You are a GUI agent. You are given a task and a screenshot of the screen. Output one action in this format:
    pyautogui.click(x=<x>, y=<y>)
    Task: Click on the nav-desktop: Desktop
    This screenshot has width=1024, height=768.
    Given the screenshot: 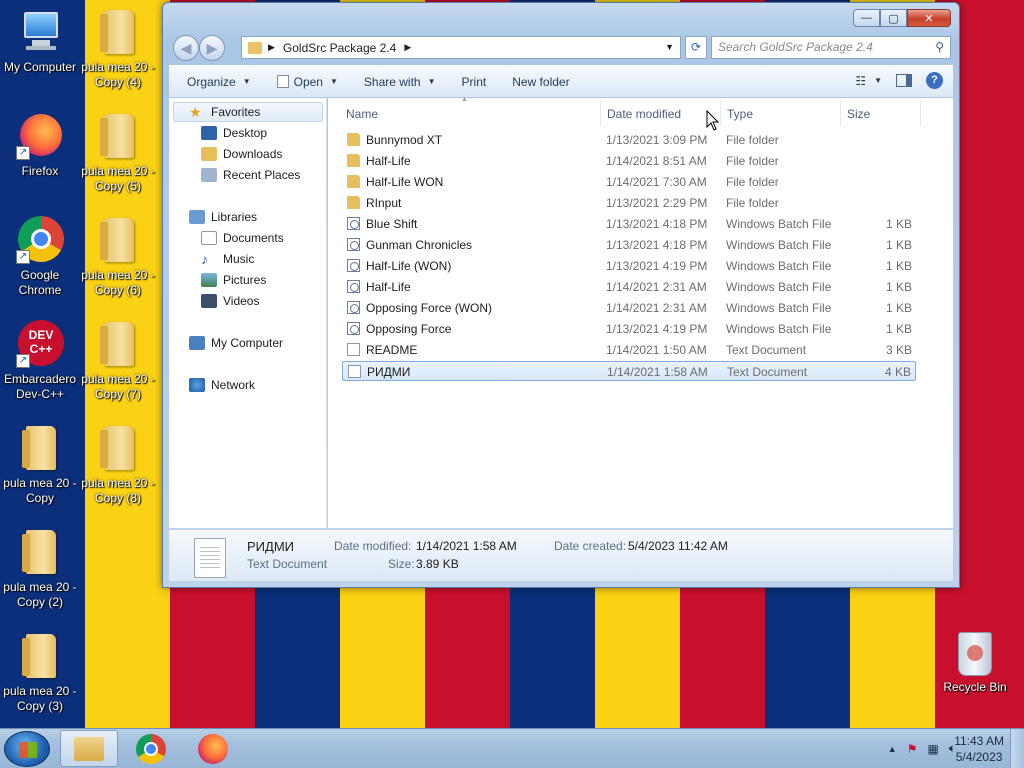 What is the action you would take?
    pyautogui.click(x=234, y=133)
    